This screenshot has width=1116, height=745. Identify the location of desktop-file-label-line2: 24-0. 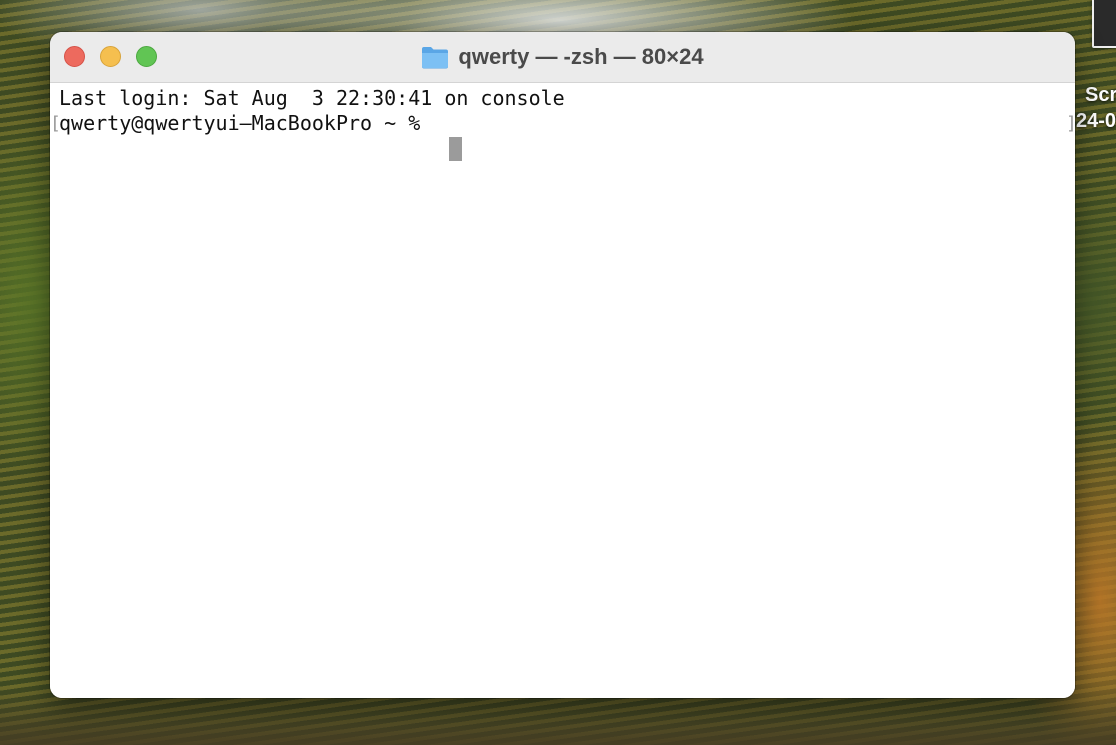
(1096, 121).